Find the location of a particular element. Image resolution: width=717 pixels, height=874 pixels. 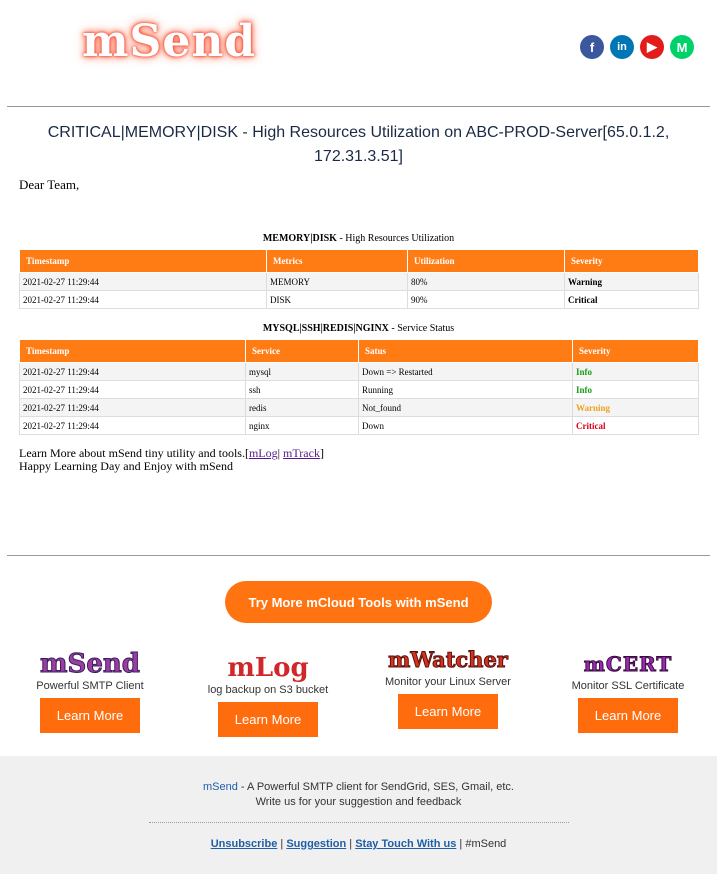

divider is located at coordinates (358, 555).